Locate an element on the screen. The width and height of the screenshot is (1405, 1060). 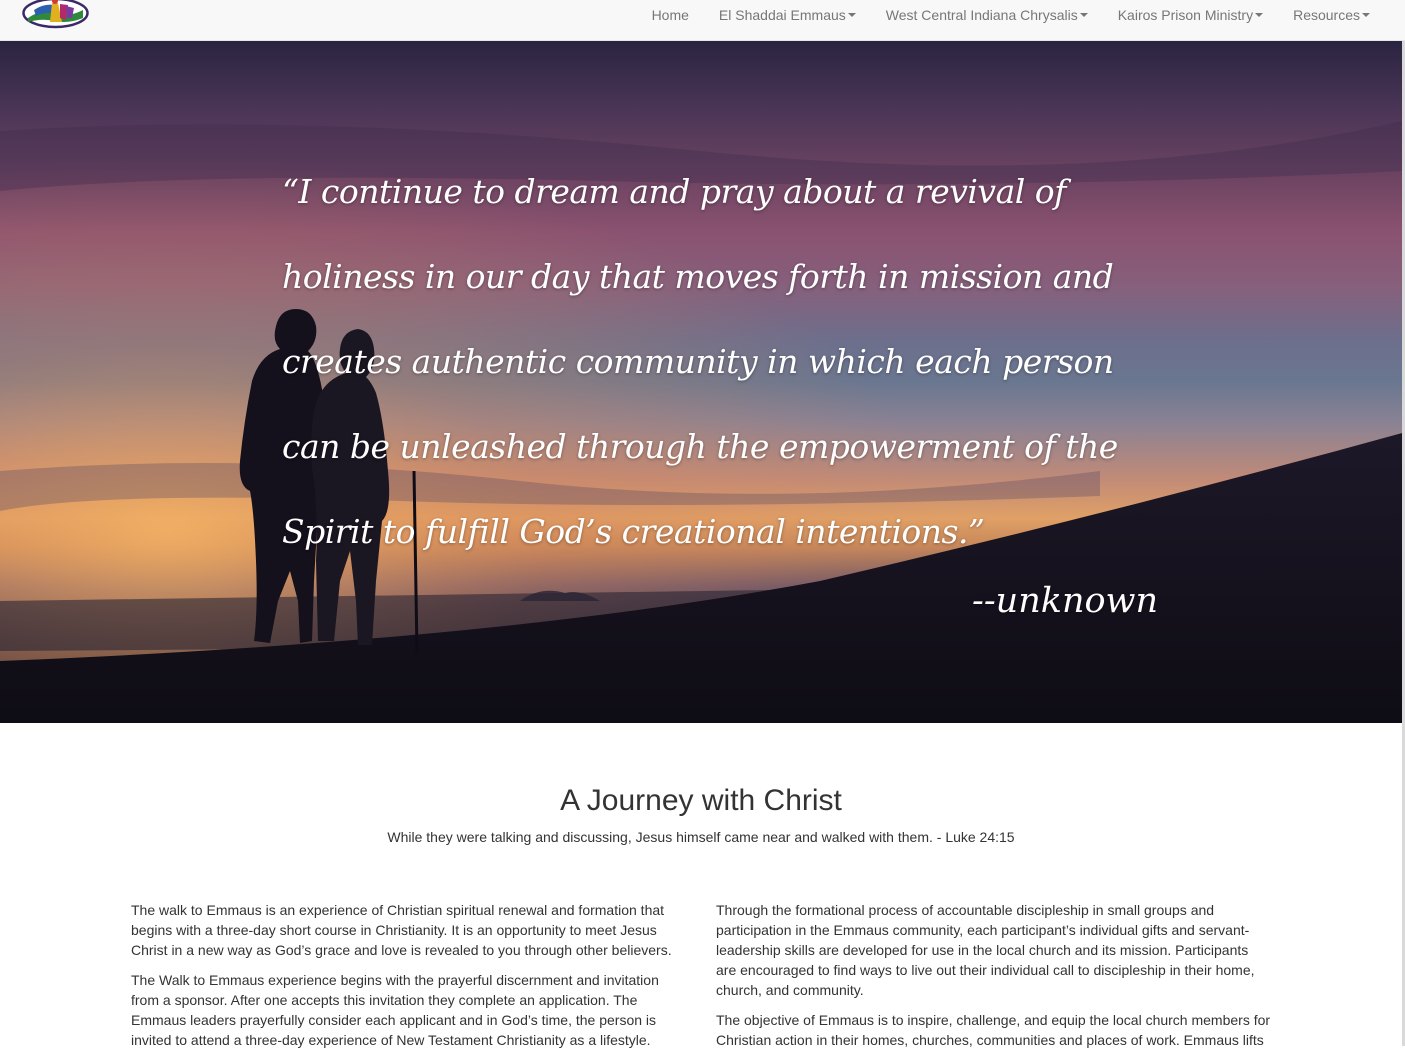
emmaus-logo is located at coordinates (55, 16).